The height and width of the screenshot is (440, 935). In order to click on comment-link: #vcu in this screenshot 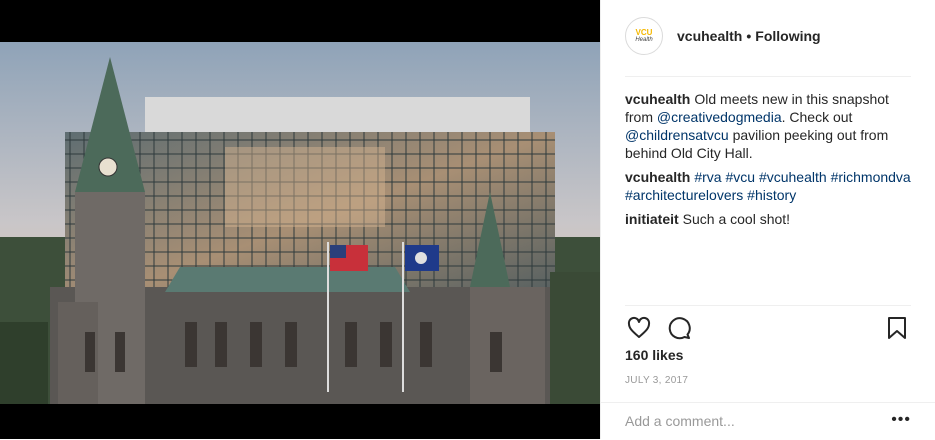, I will do `click(740, 177)`.